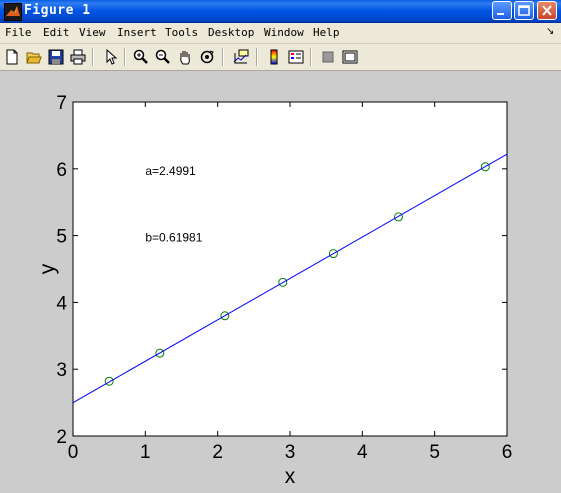  I want to click on x-tick-label: 5, so click(434, 452).